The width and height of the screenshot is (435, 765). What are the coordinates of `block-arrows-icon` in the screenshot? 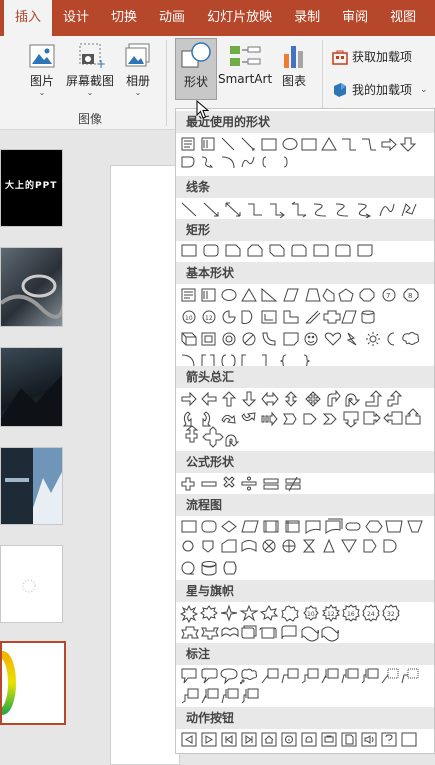 It's located at (301, 419).